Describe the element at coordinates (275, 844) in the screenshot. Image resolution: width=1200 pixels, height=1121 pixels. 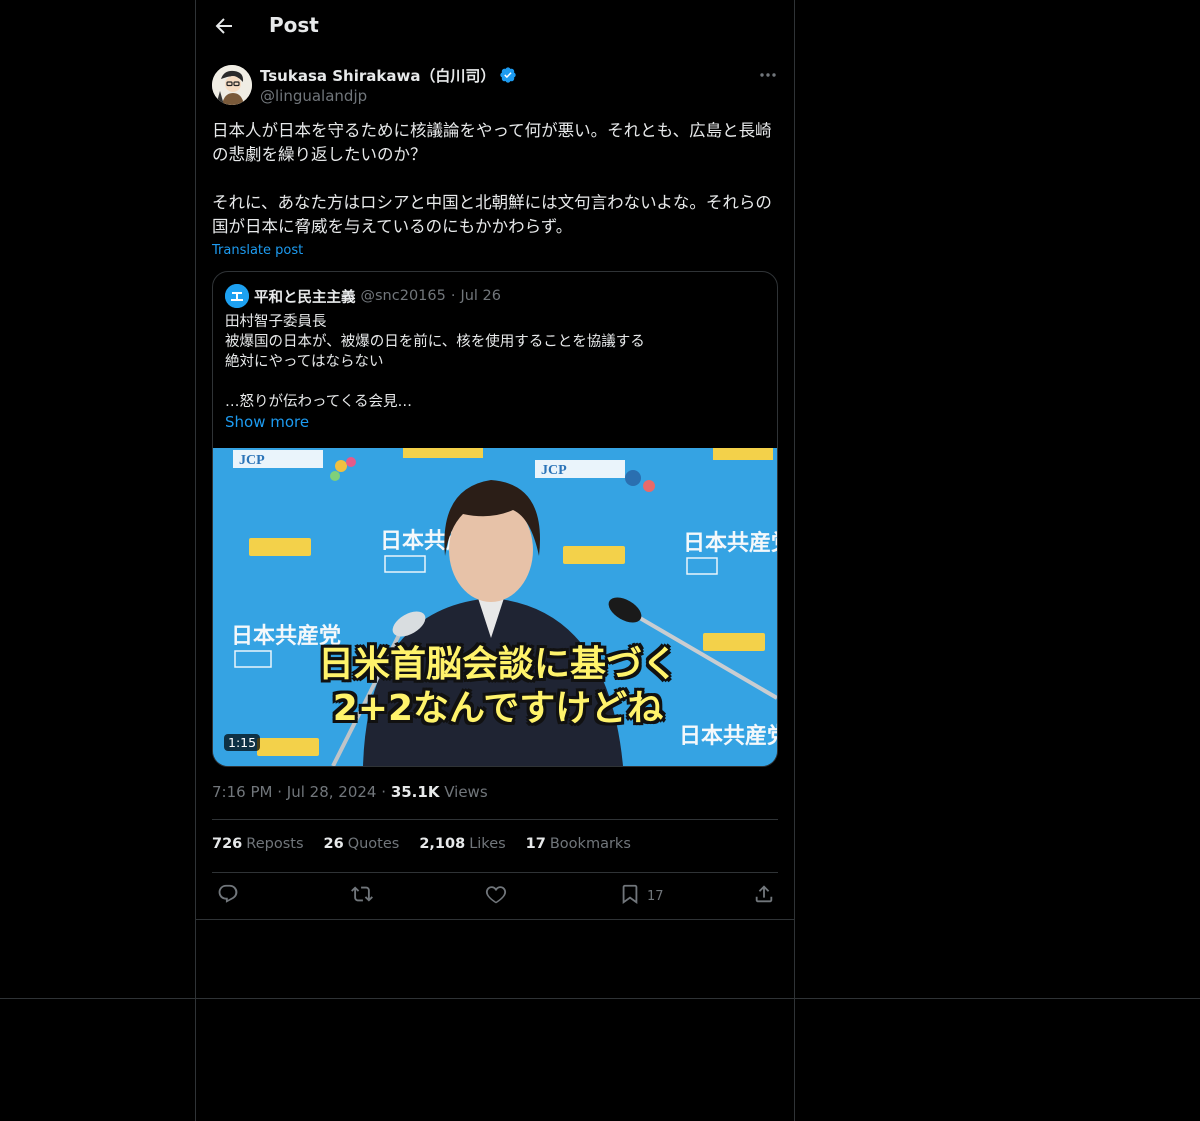
I see `reposts-label: Reposts` at that location.